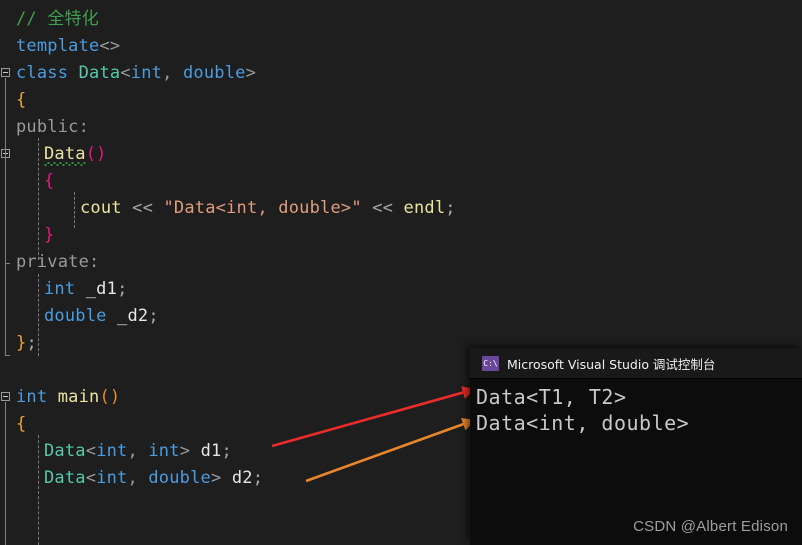  What do you see at coordinates (551, 397) in the screenshot?
I see `console-output-line: Data<T1, T2>` at bounding box center [551, 397].